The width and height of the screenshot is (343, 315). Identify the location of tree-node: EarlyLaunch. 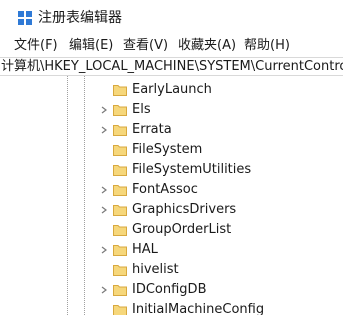
(220, 90).